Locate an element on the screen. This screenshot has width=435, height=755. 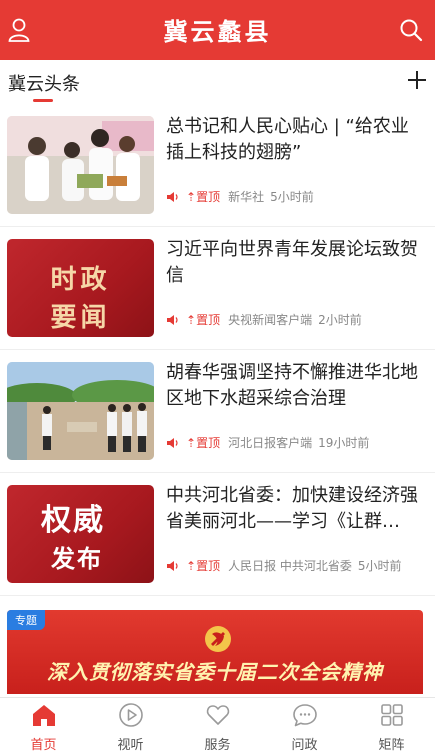
tab-label: 首页 is located at coordinates (43, 745).